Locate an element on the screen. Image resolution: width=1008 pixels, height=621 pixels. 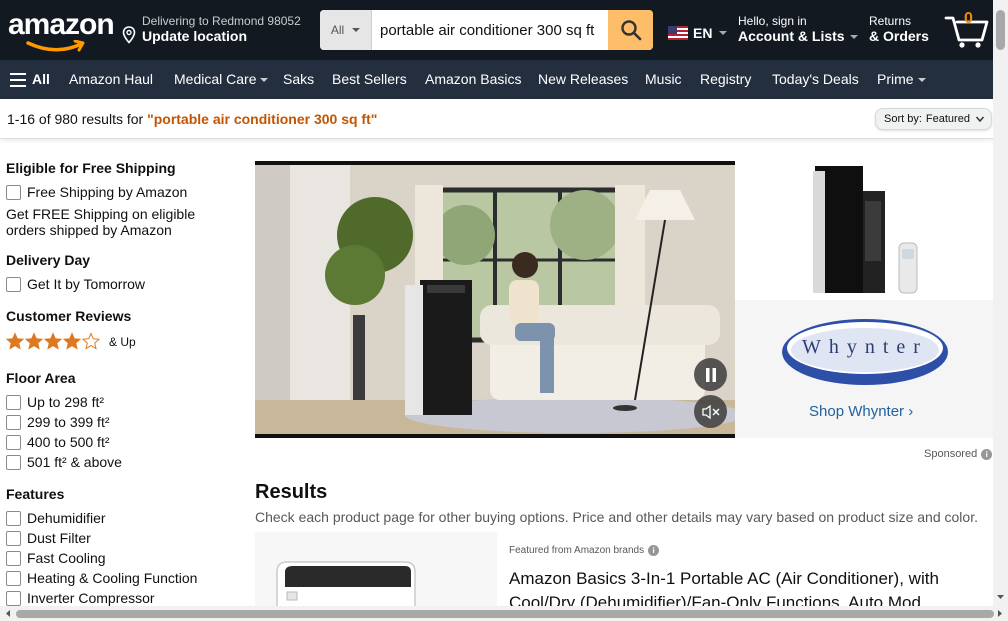
and-up-label: & Up is located at coordinates (122, 342).